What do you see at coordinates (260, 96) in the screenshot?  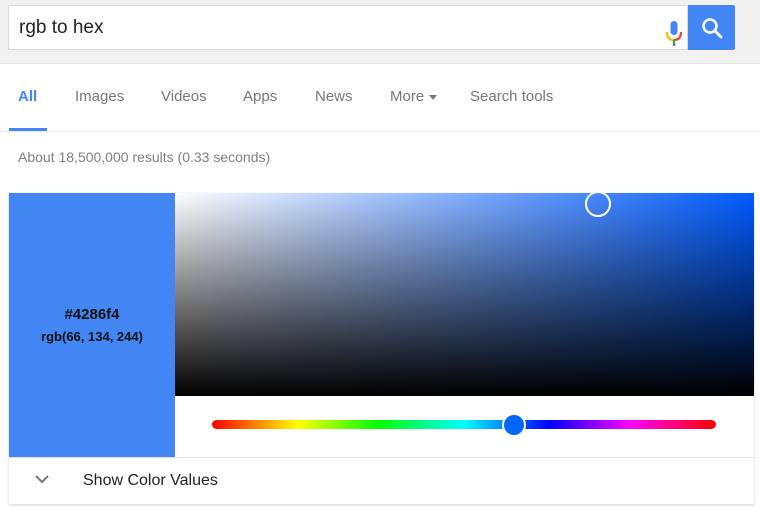 I see `tab-apps: Apps` at bounding box center [260, 96].